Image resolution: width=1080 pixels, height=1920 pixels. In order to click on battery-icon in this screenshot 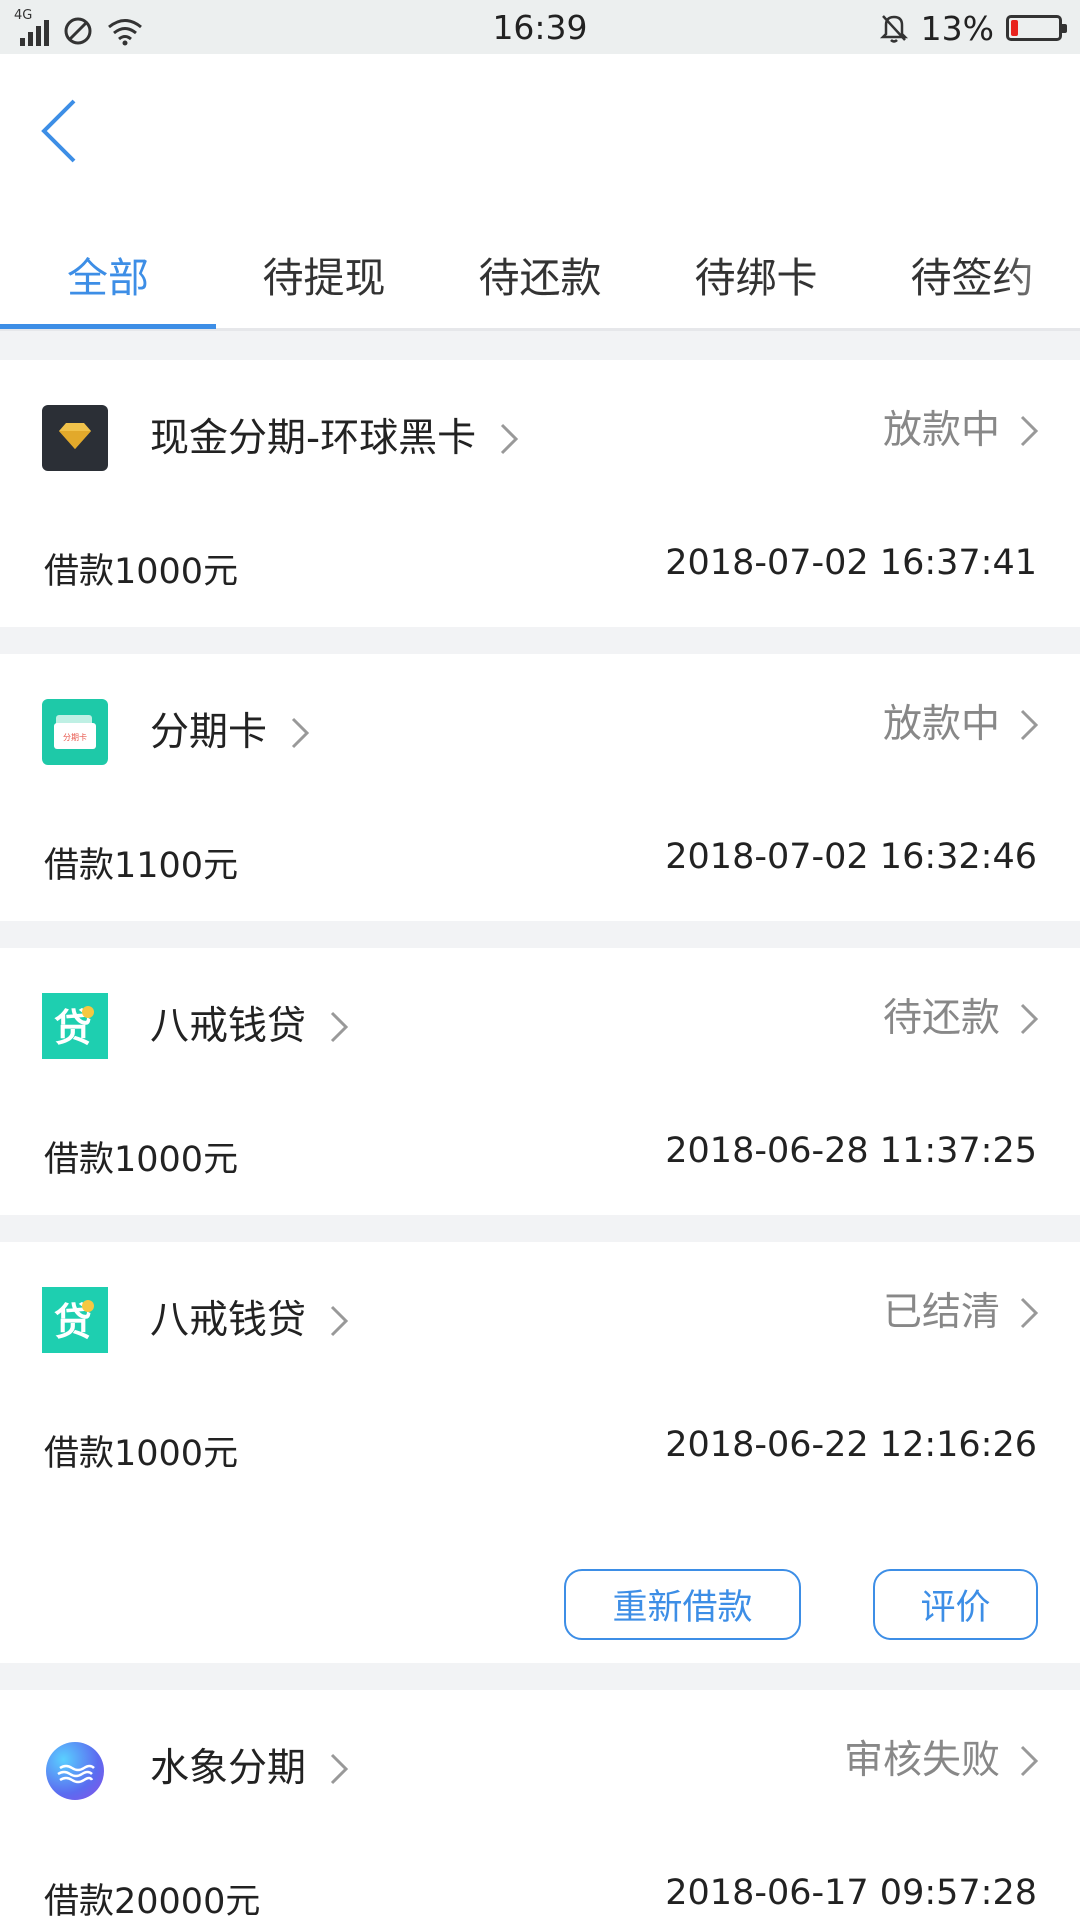, I will do `click(1036, 28)`.